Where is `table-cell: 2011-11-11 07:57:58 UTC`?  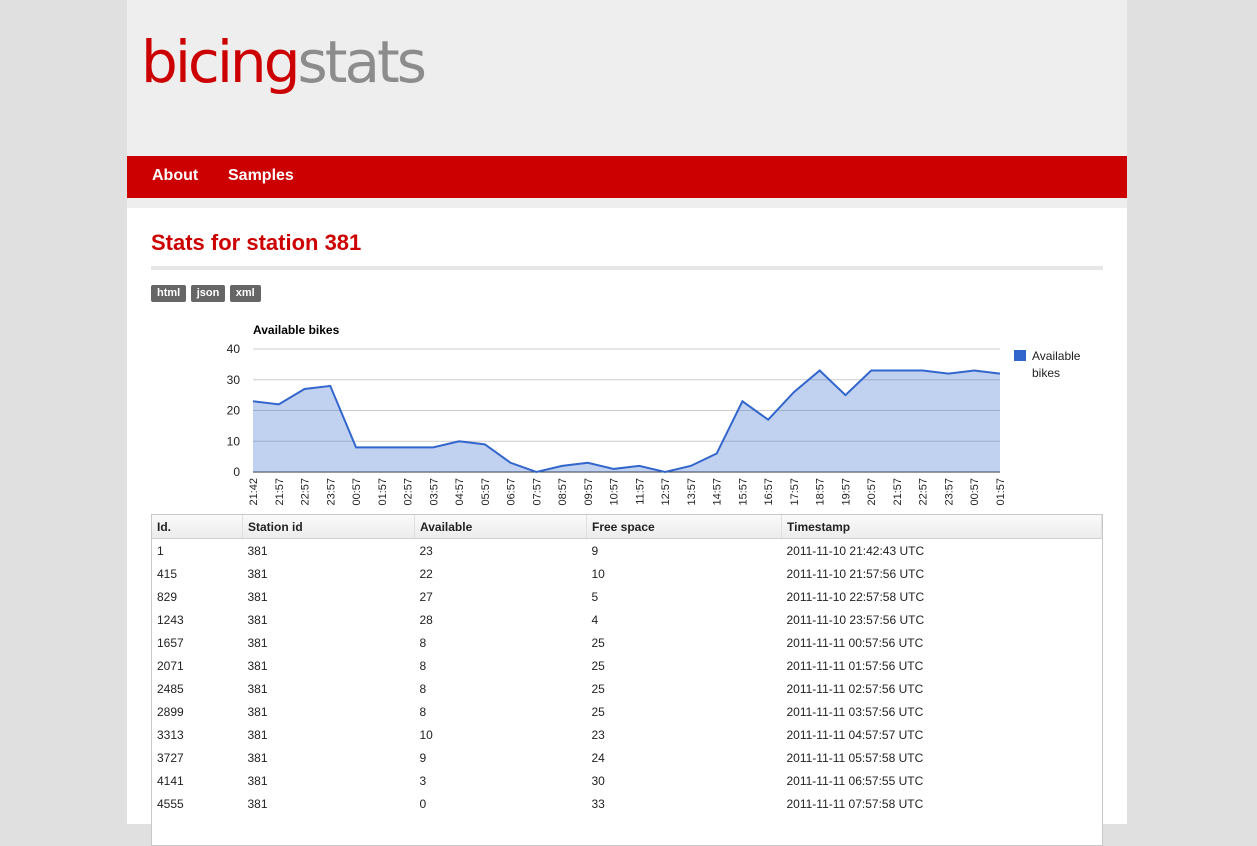
table-cell: 2011-11-11 07:57:58 UTC is located at coordinates (855, 803).